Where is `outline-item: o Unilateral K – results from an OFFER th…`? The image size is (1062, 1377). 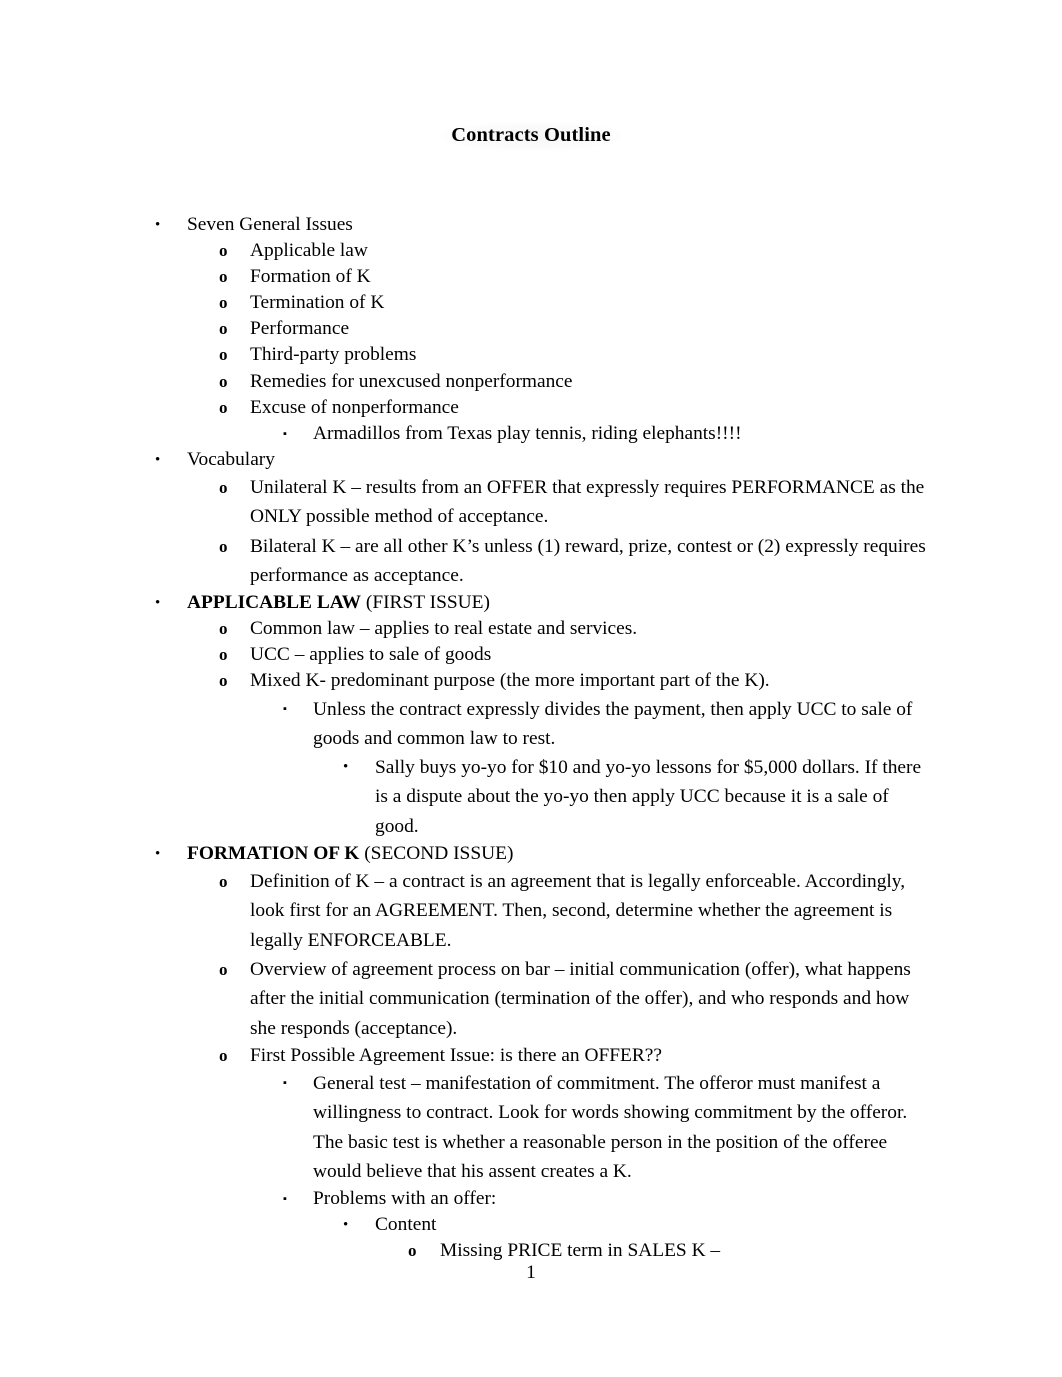
outline-item: o Unilateral K – results from an OFFER th… is located at coordinates (531, 502).